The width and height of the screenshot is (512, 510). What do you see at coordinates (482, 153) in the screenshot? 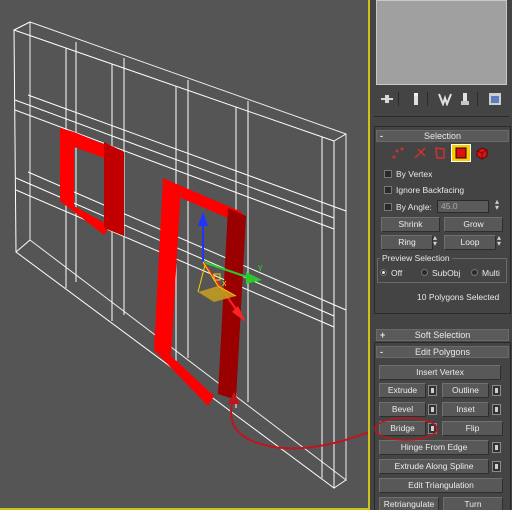
I see `element-level-icon` at bounding box center [482, 153].